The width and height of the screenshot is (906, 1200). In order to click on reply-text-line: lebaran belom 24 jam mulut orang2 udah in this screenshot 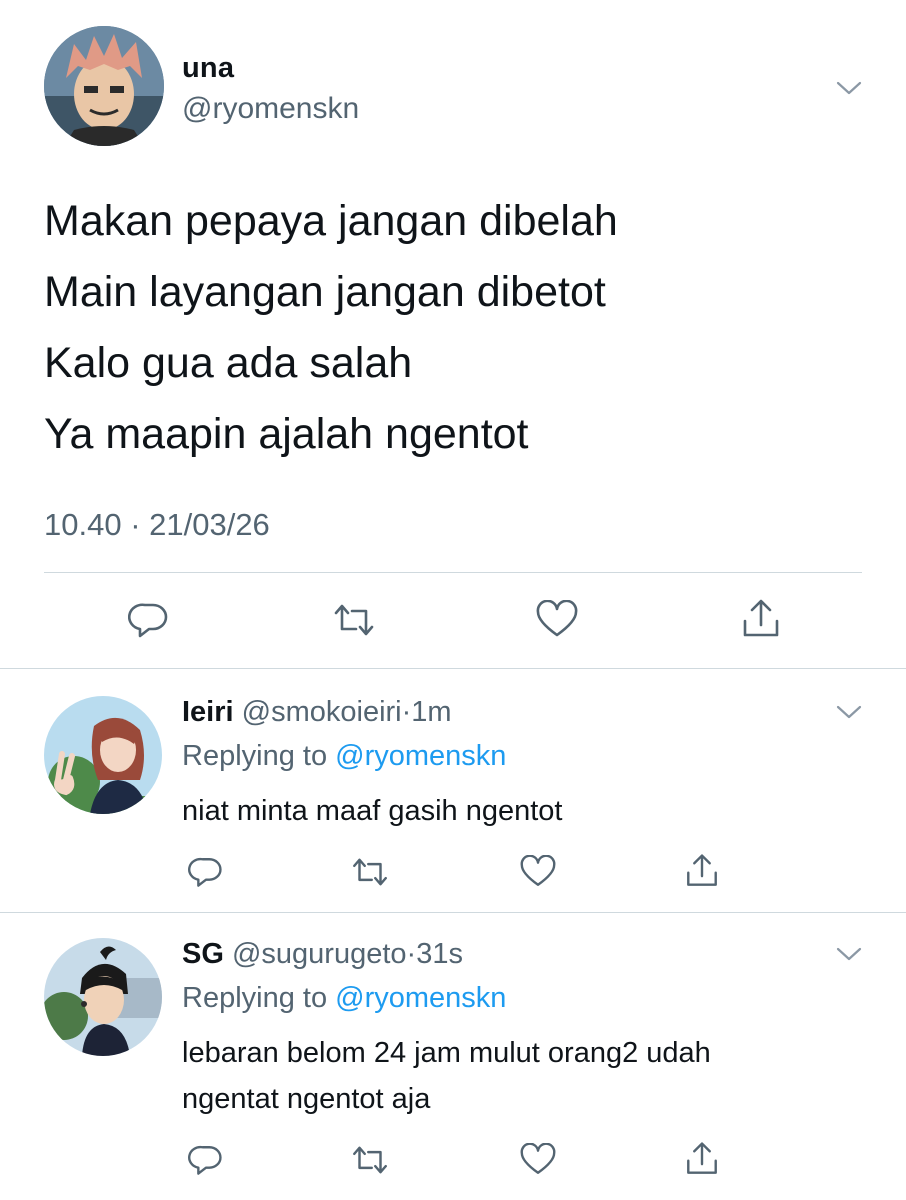, I will do `click(446, 1053)`.